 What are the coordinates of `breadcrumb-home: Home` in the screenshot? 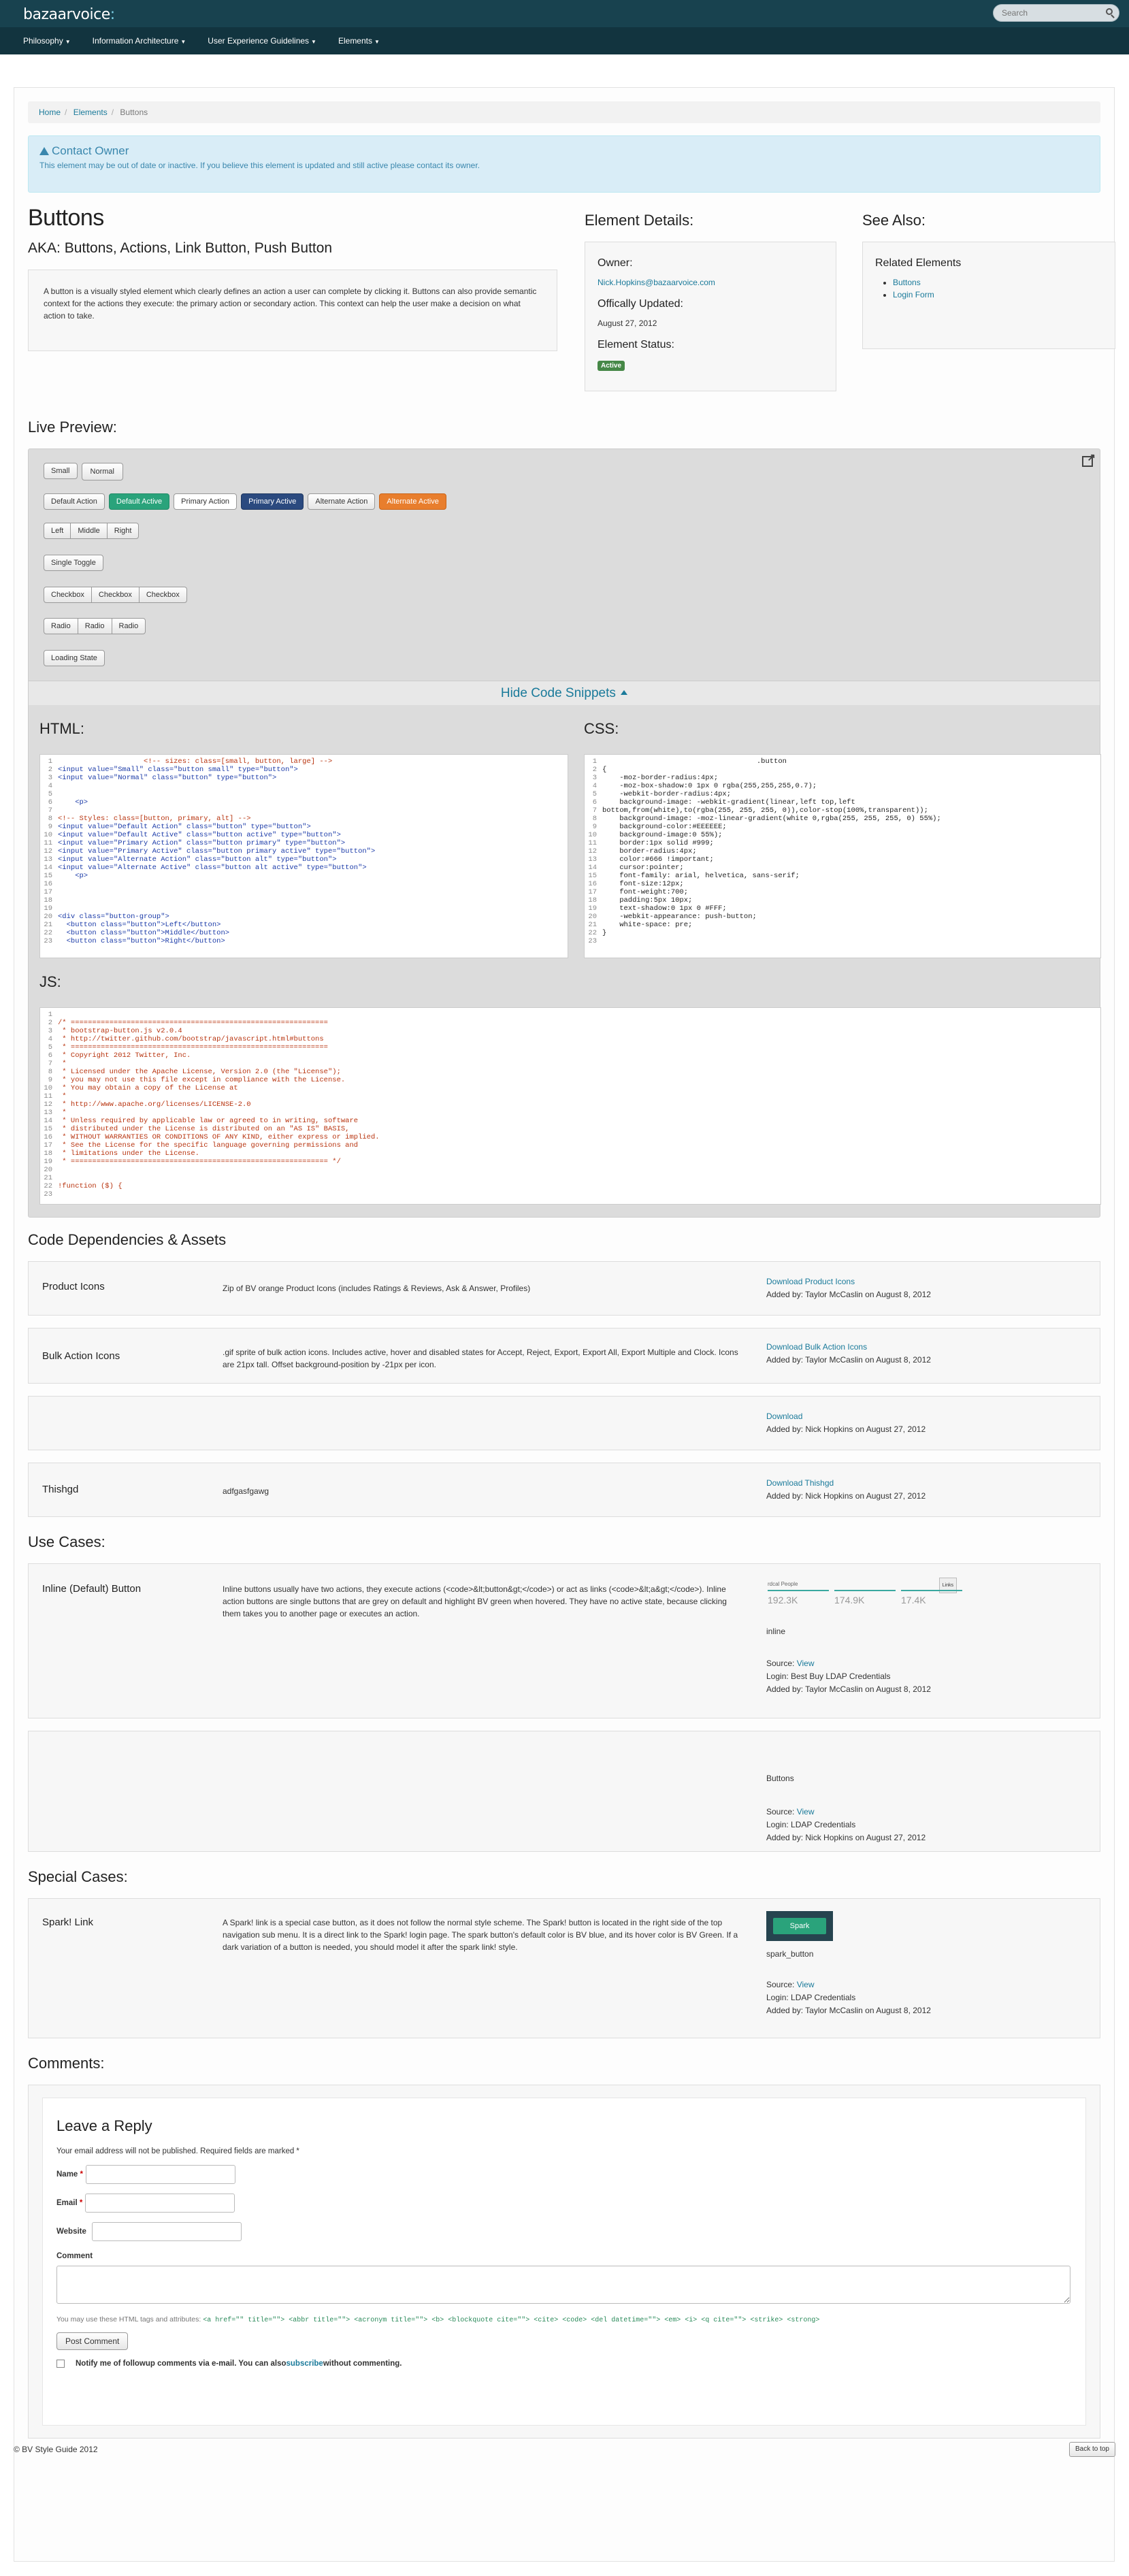 It's located at (50, 112).